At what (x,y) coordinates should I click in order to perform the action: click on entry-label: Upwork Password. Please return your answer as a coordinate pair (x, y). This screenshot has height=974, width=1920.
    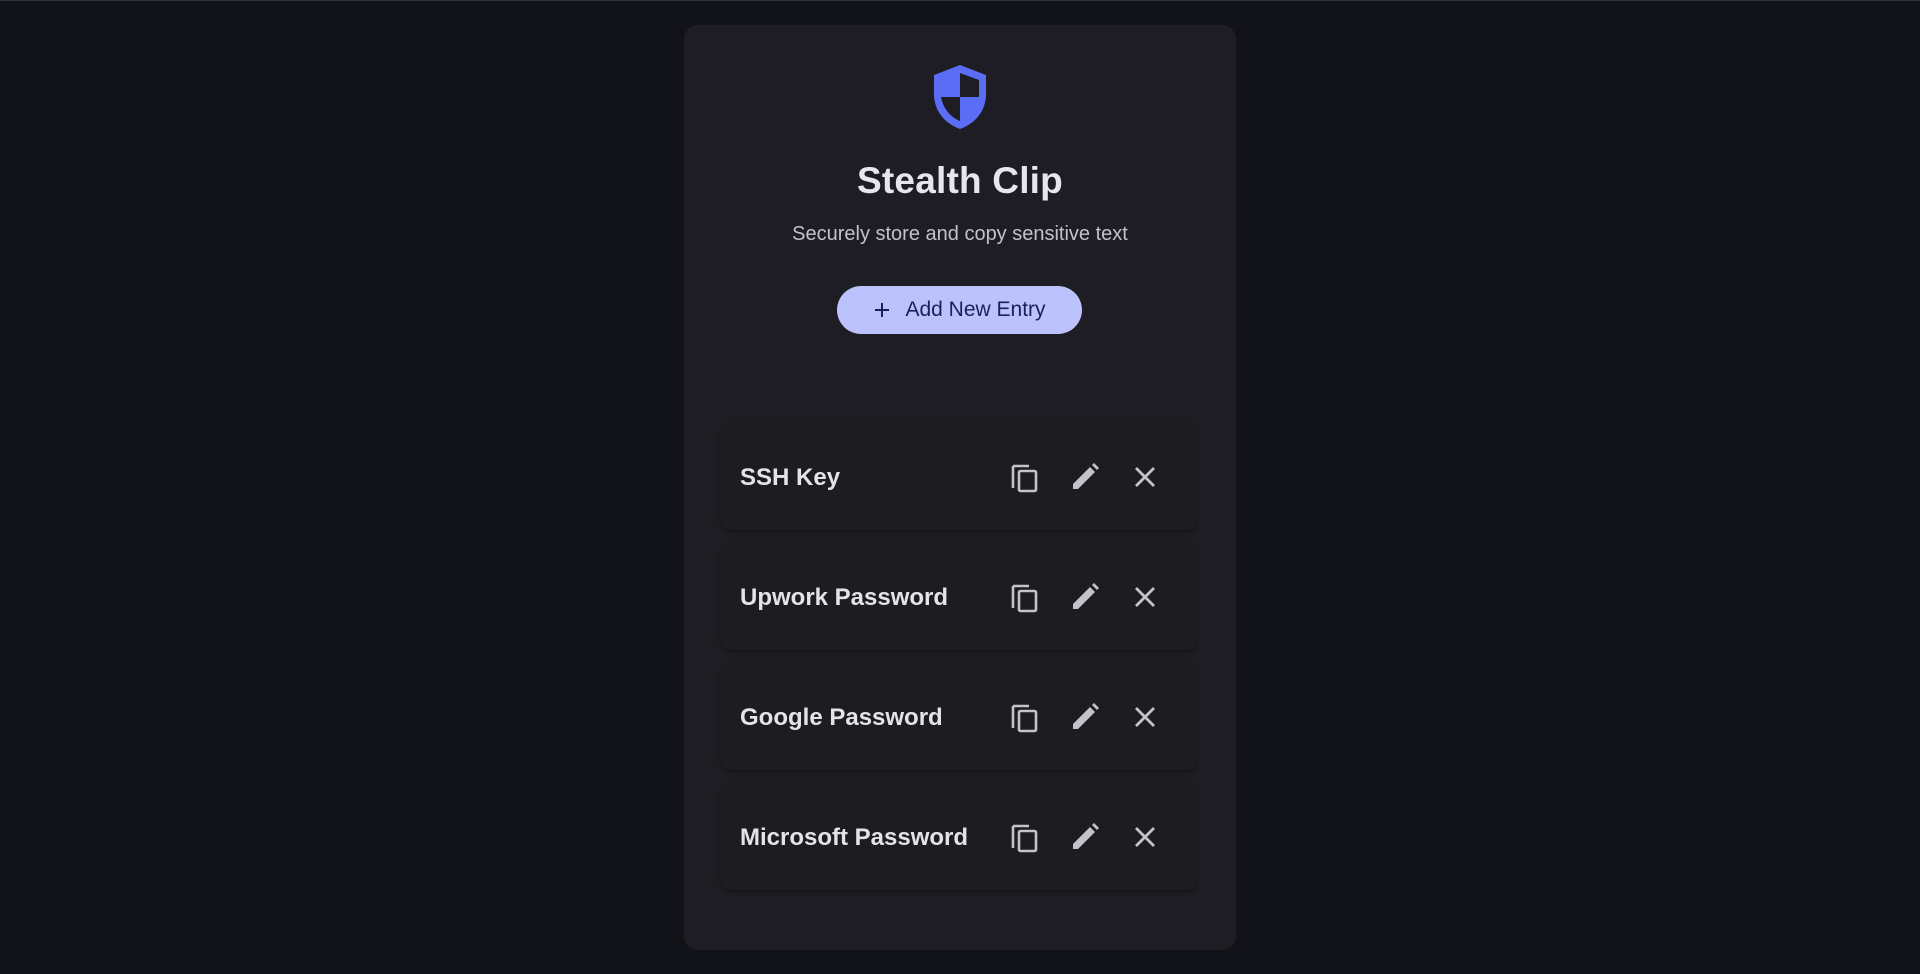
    Looking at the image, I should click on (844, 597).